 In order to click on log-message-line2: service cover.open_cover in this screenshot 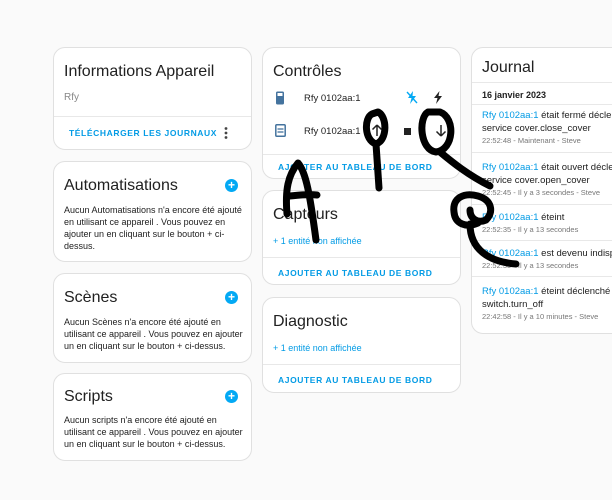, I will do `click(536, 180)`.